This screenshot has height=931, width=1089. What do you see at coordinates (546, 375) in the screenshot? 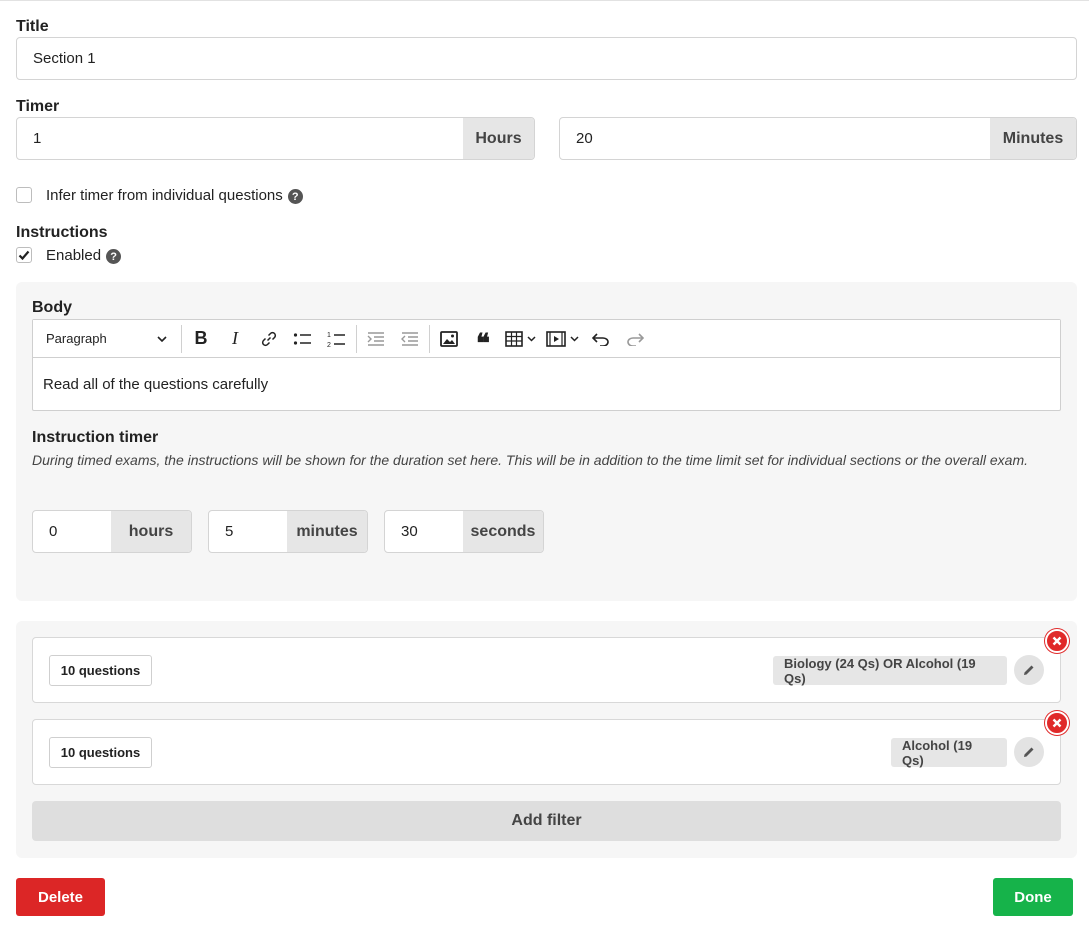
I see `editor-content: Read all of the questions carefully` at bounding box center [546, 375].